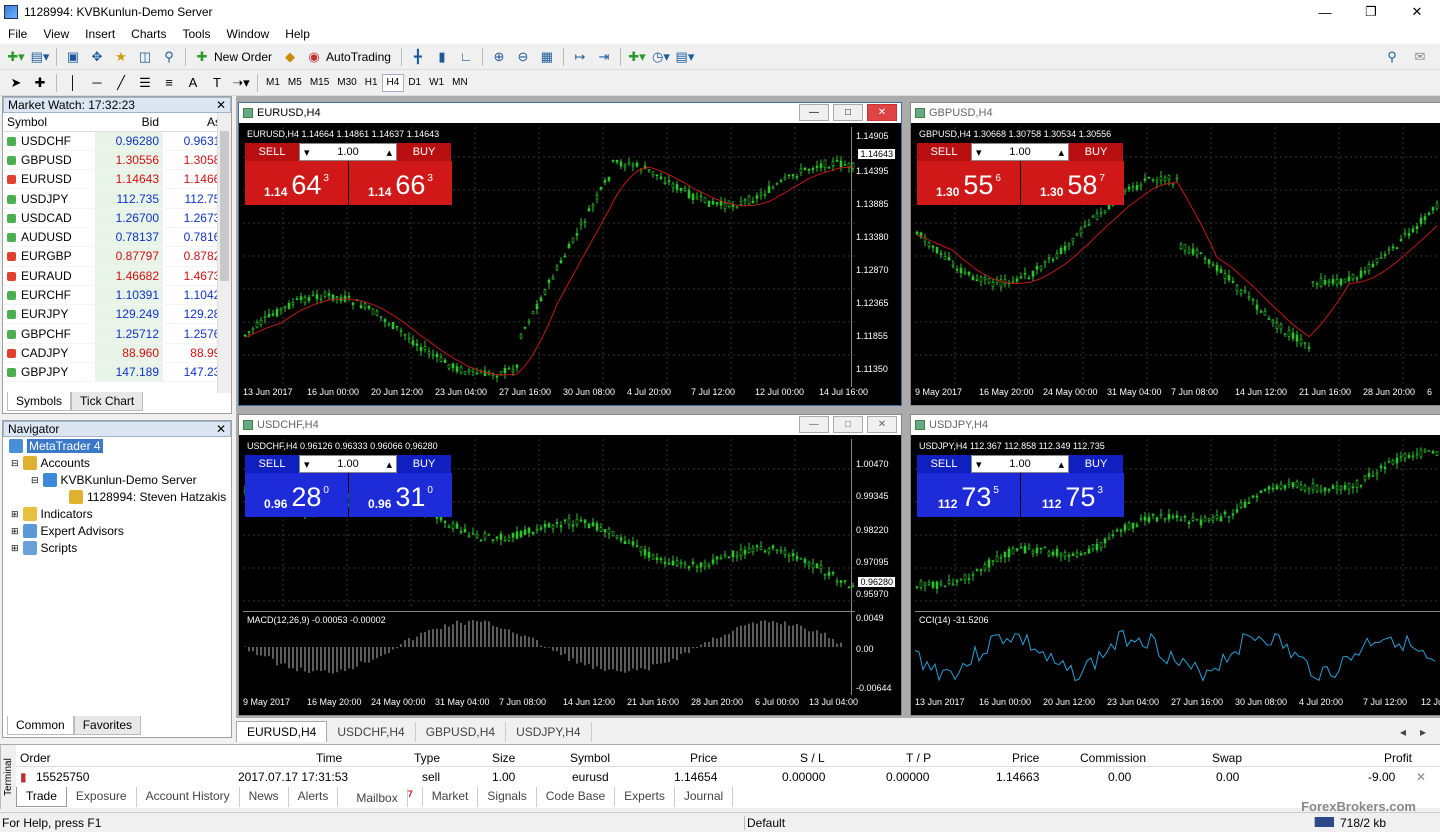  I want to click on col-order: Order, so click(35, 758).